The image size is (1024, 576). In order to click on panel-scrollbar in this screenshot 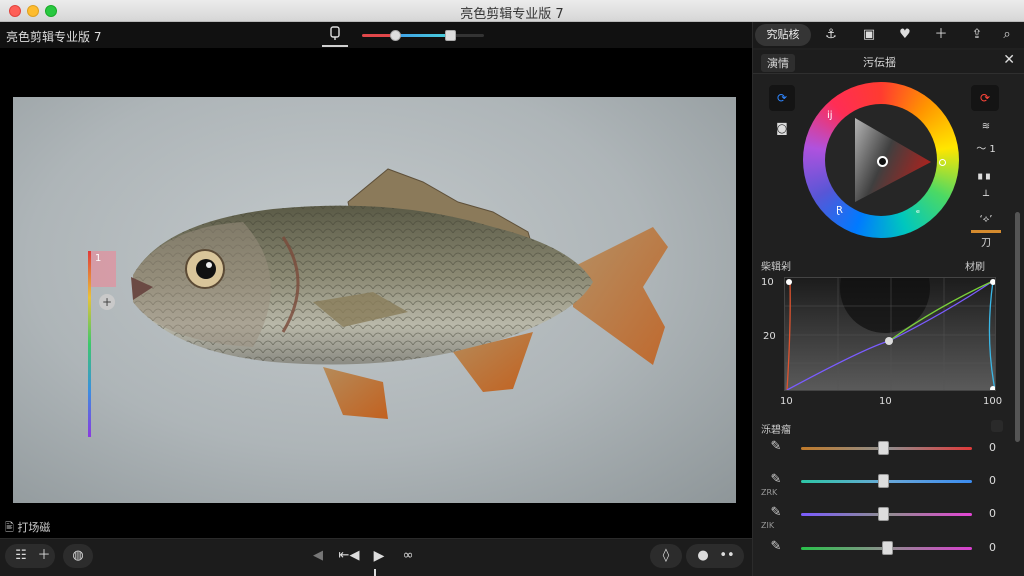, I will do `click(1017, 327)`.